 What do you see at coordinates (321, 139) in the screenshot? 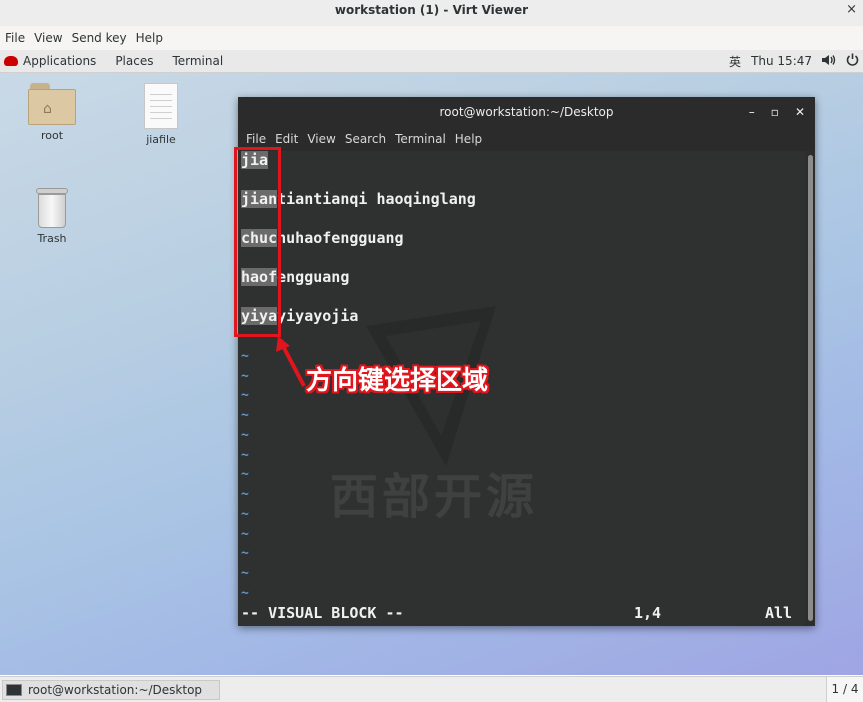
I see `terminal-menu-view: View` at bounding box center [321, 139].